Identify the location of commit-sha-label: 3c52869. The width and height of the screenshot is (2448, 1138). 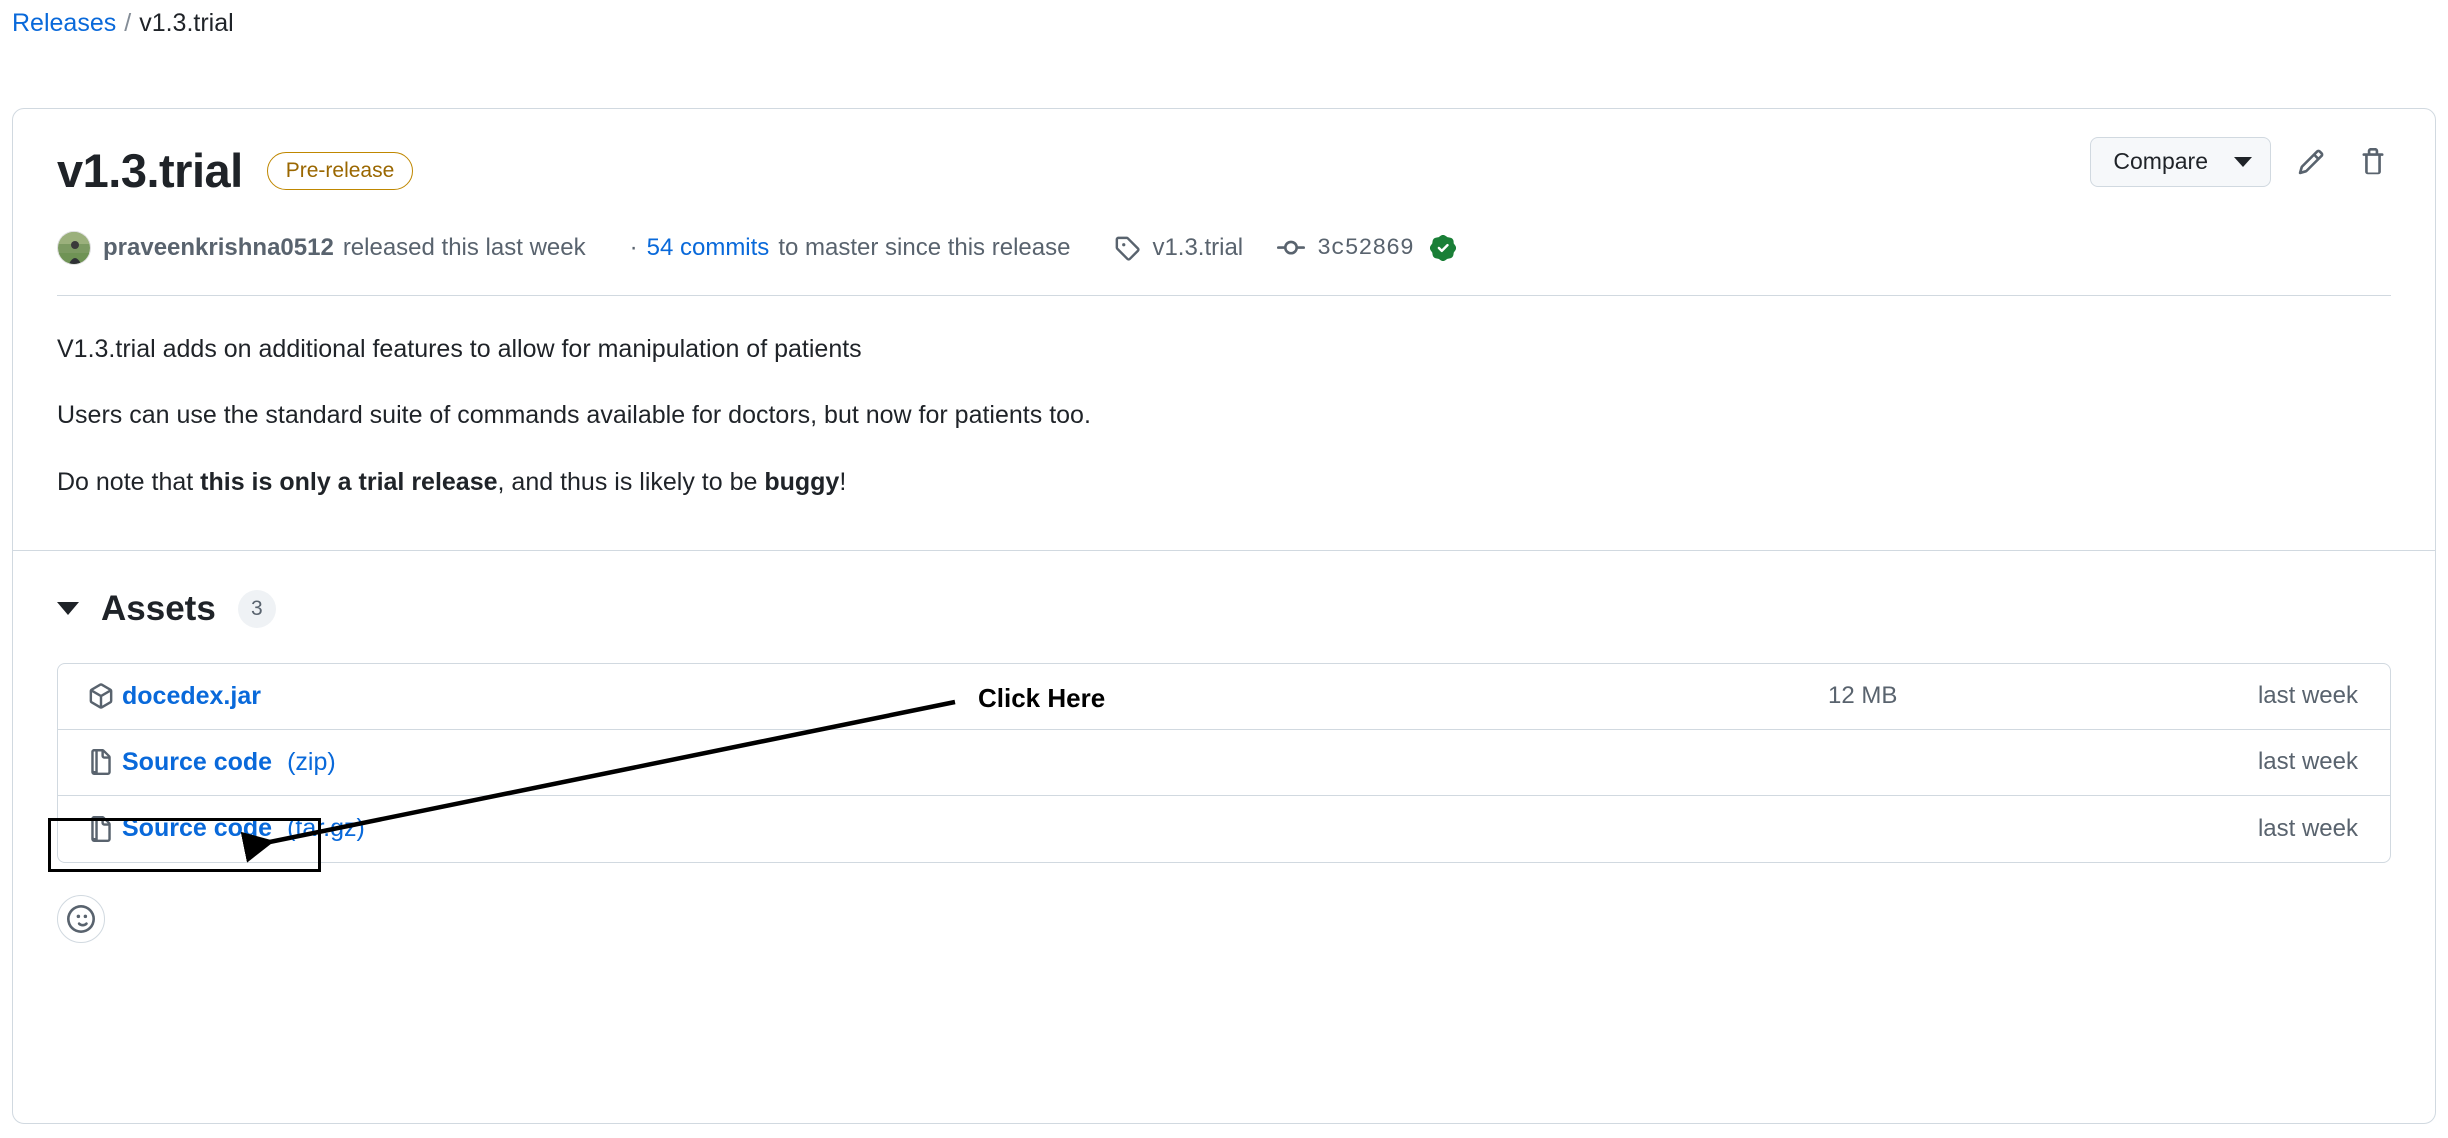
(1365, 247).